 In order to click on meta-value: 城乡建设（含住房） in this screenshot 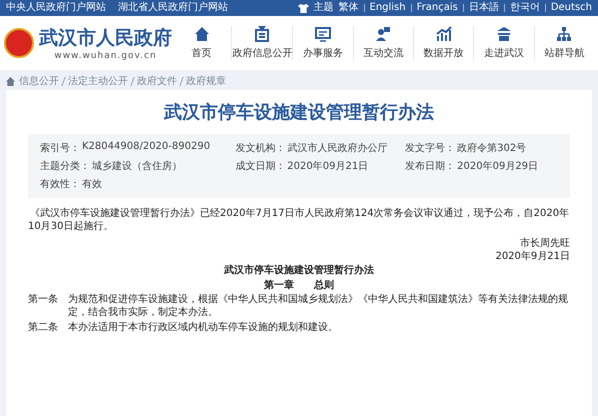, I will do `click(137, 166)`.